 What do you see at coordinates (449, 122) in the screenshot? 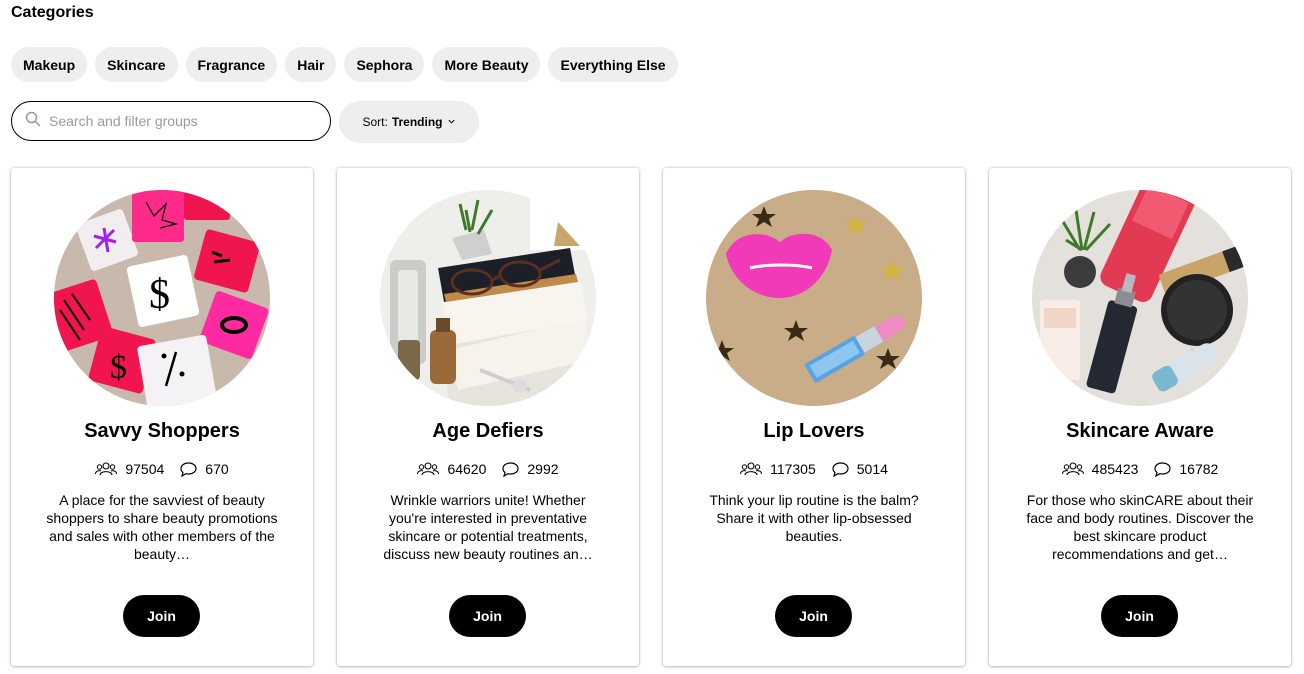
I see `chevron-down-icon` at bounding box center [449, 122].